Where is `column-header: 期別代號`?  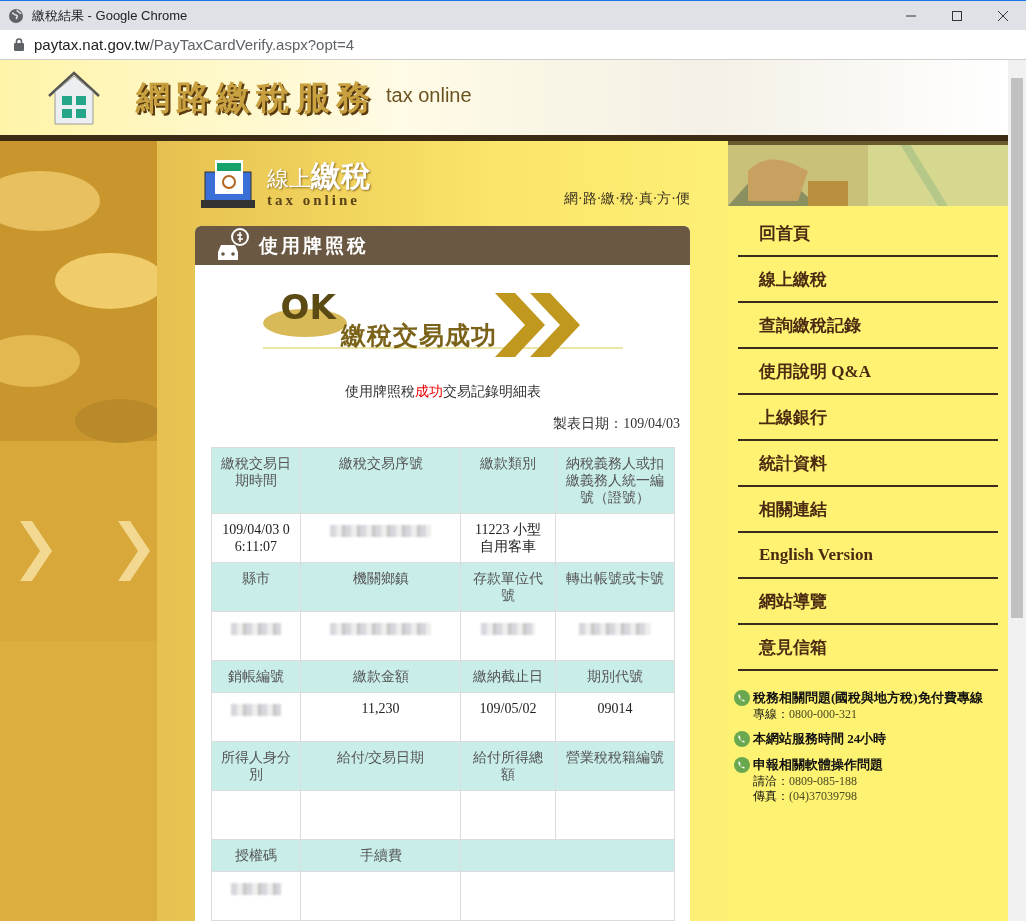 column-header: 期別代號 is located at coordinates (615, 676).